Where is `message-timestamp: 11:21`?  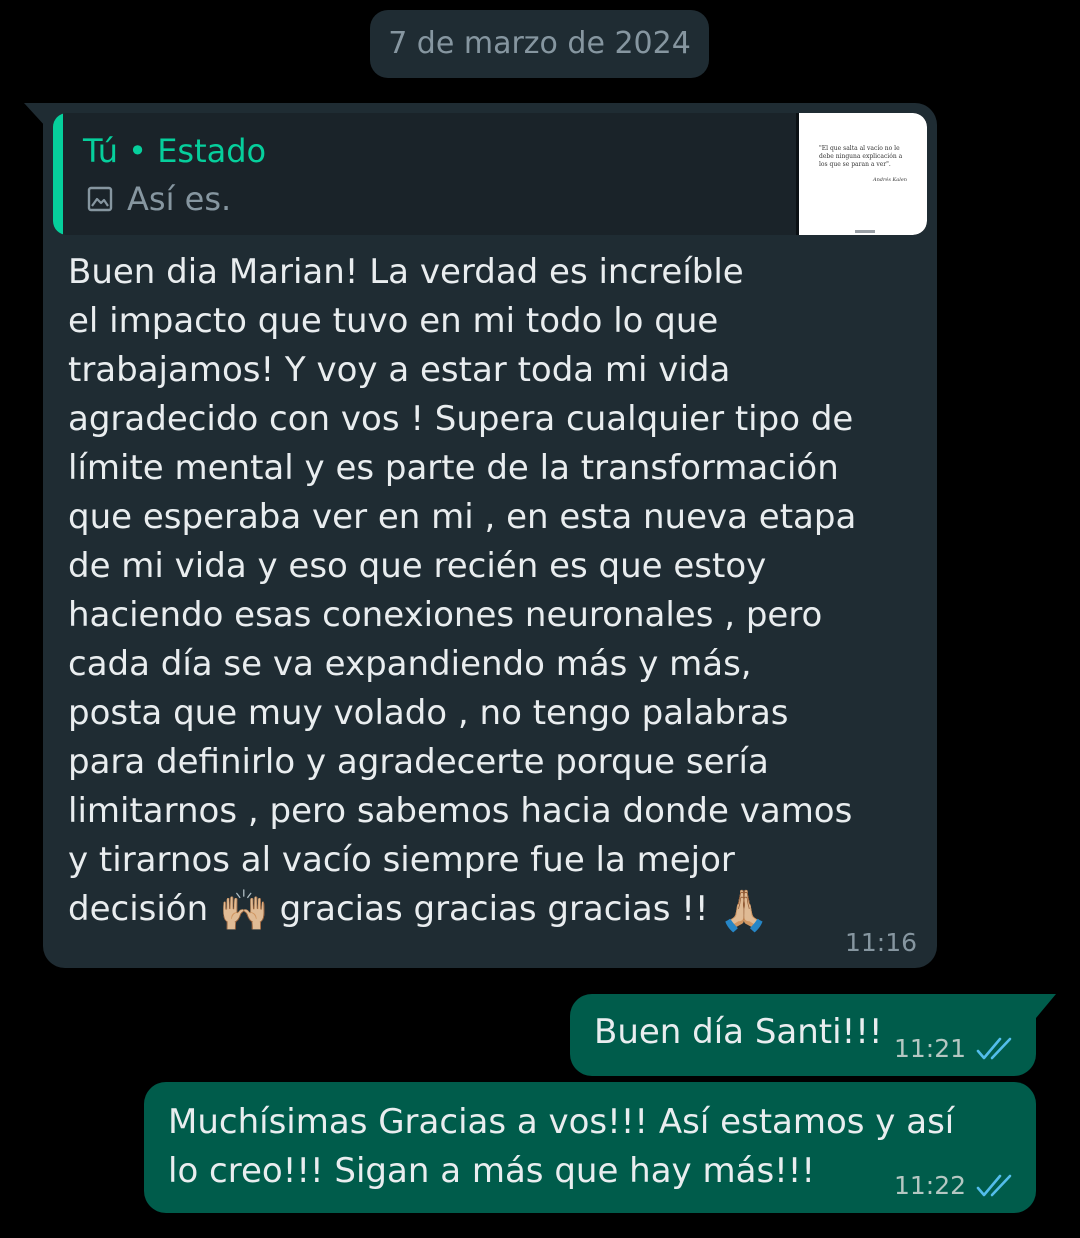
message-timestamp: 11:21 is located at coordinates (929, 1048).